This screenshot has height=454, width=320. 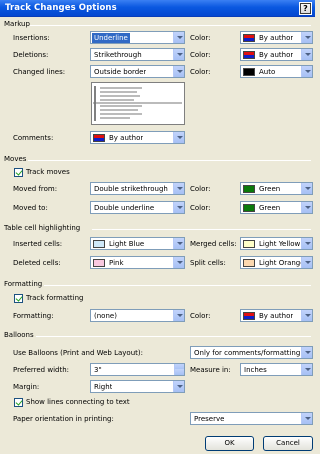 I want to click on formatting-color-select: By author, so click(x=276, y=315).